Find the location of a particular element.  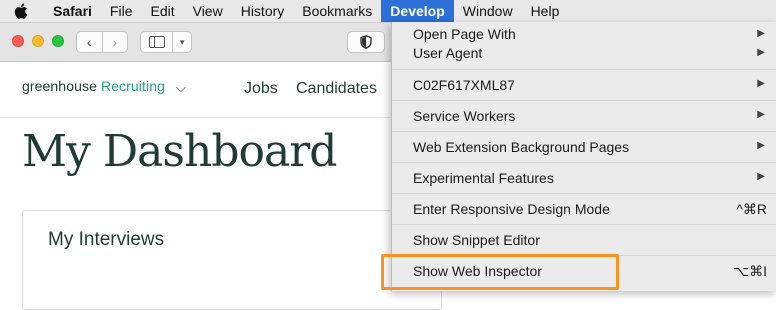

menu-item-open-page-with: Open Page With ▶ User Agent ▶ is located at coordinates (584, 45).